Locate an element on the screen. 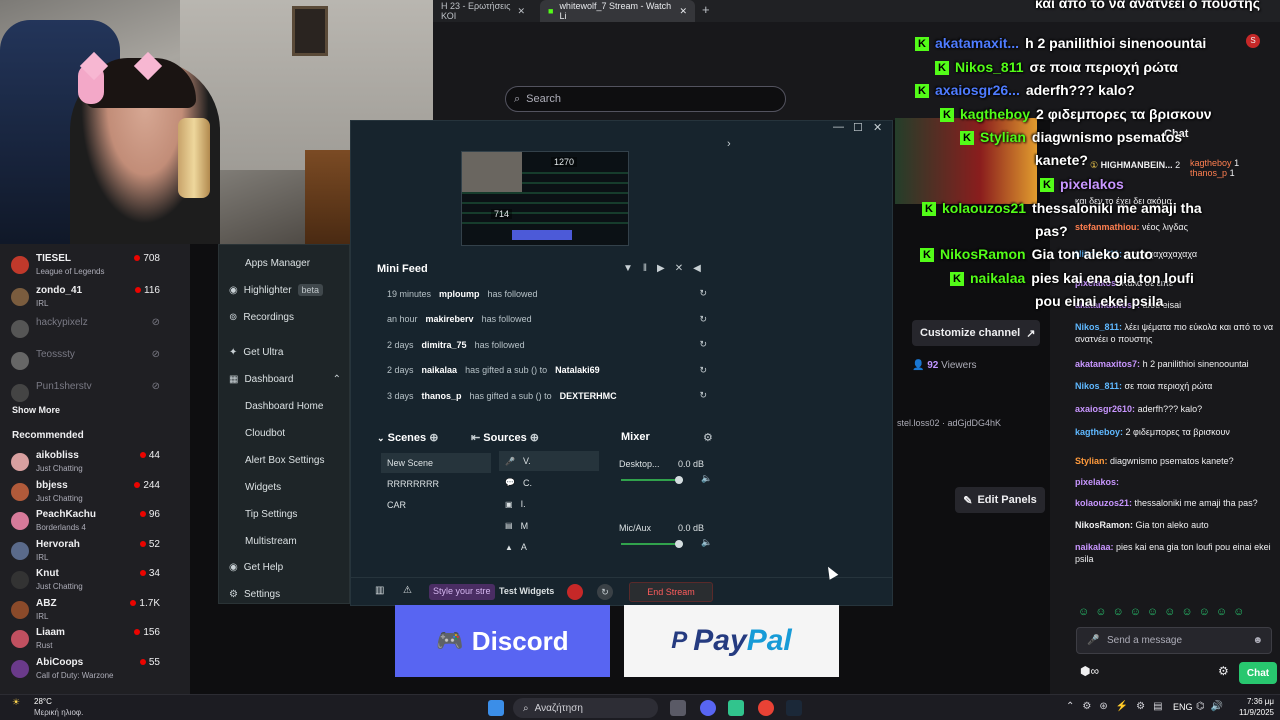 Image resolution: width=1280 pixels, height=720 pixels. network-icon: ⌬🔊 is located at coordinates (1212, 706).